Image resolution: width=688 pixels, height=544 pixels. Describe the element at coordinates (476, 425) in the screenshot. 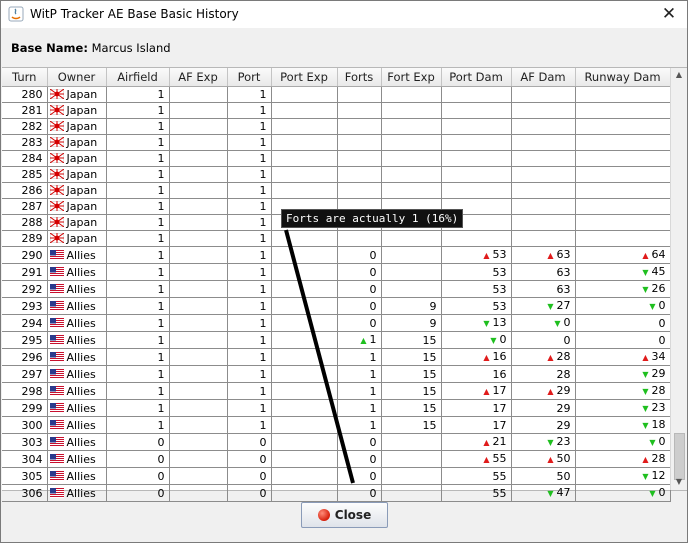

I see `cell-port-dam: 17` at that location.